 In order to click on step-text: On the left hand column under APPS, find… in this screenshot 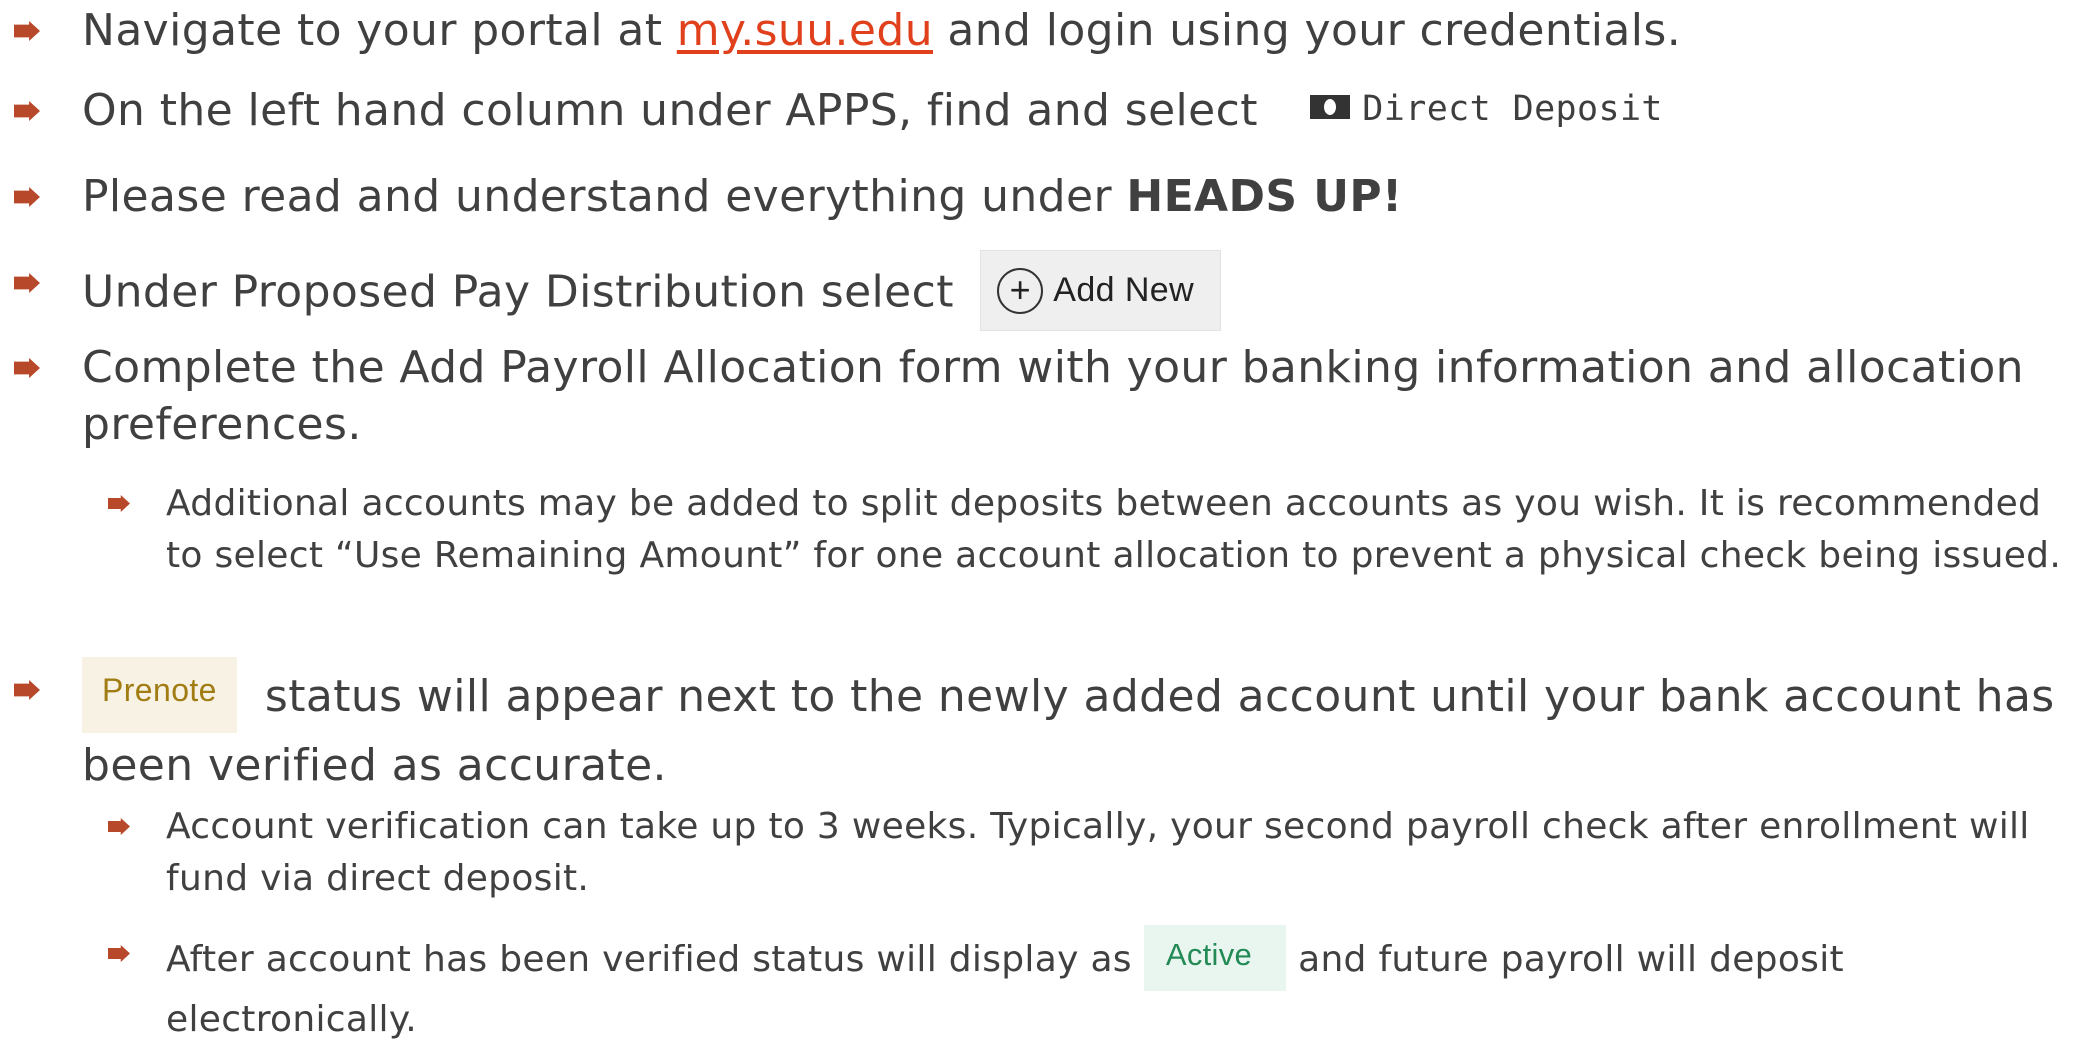, I will do `click(670, 110)`.